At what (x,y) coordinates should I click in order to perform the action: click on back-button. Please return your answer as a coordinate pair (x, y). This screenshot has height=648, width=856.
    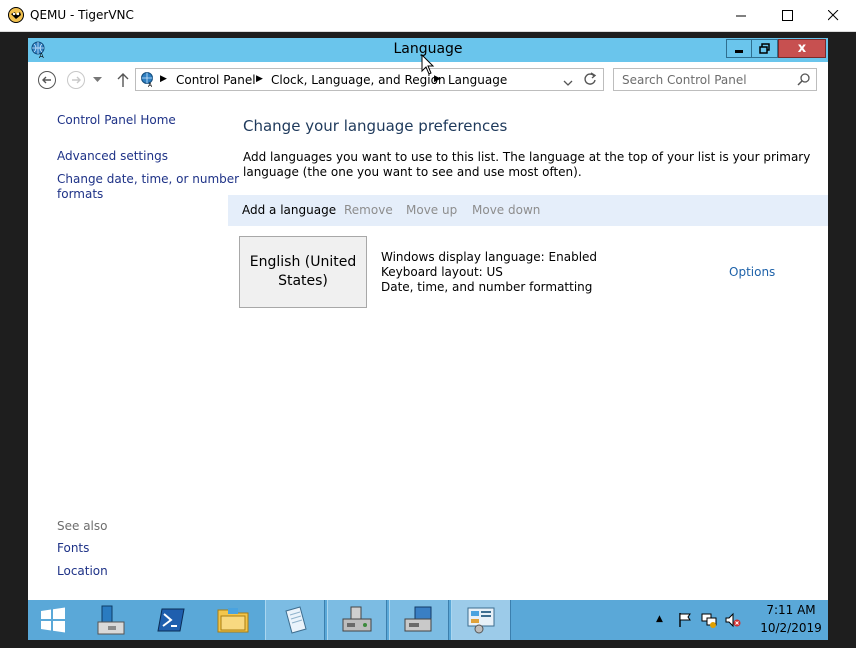
    Looking at the image, I should click on (47, 80).